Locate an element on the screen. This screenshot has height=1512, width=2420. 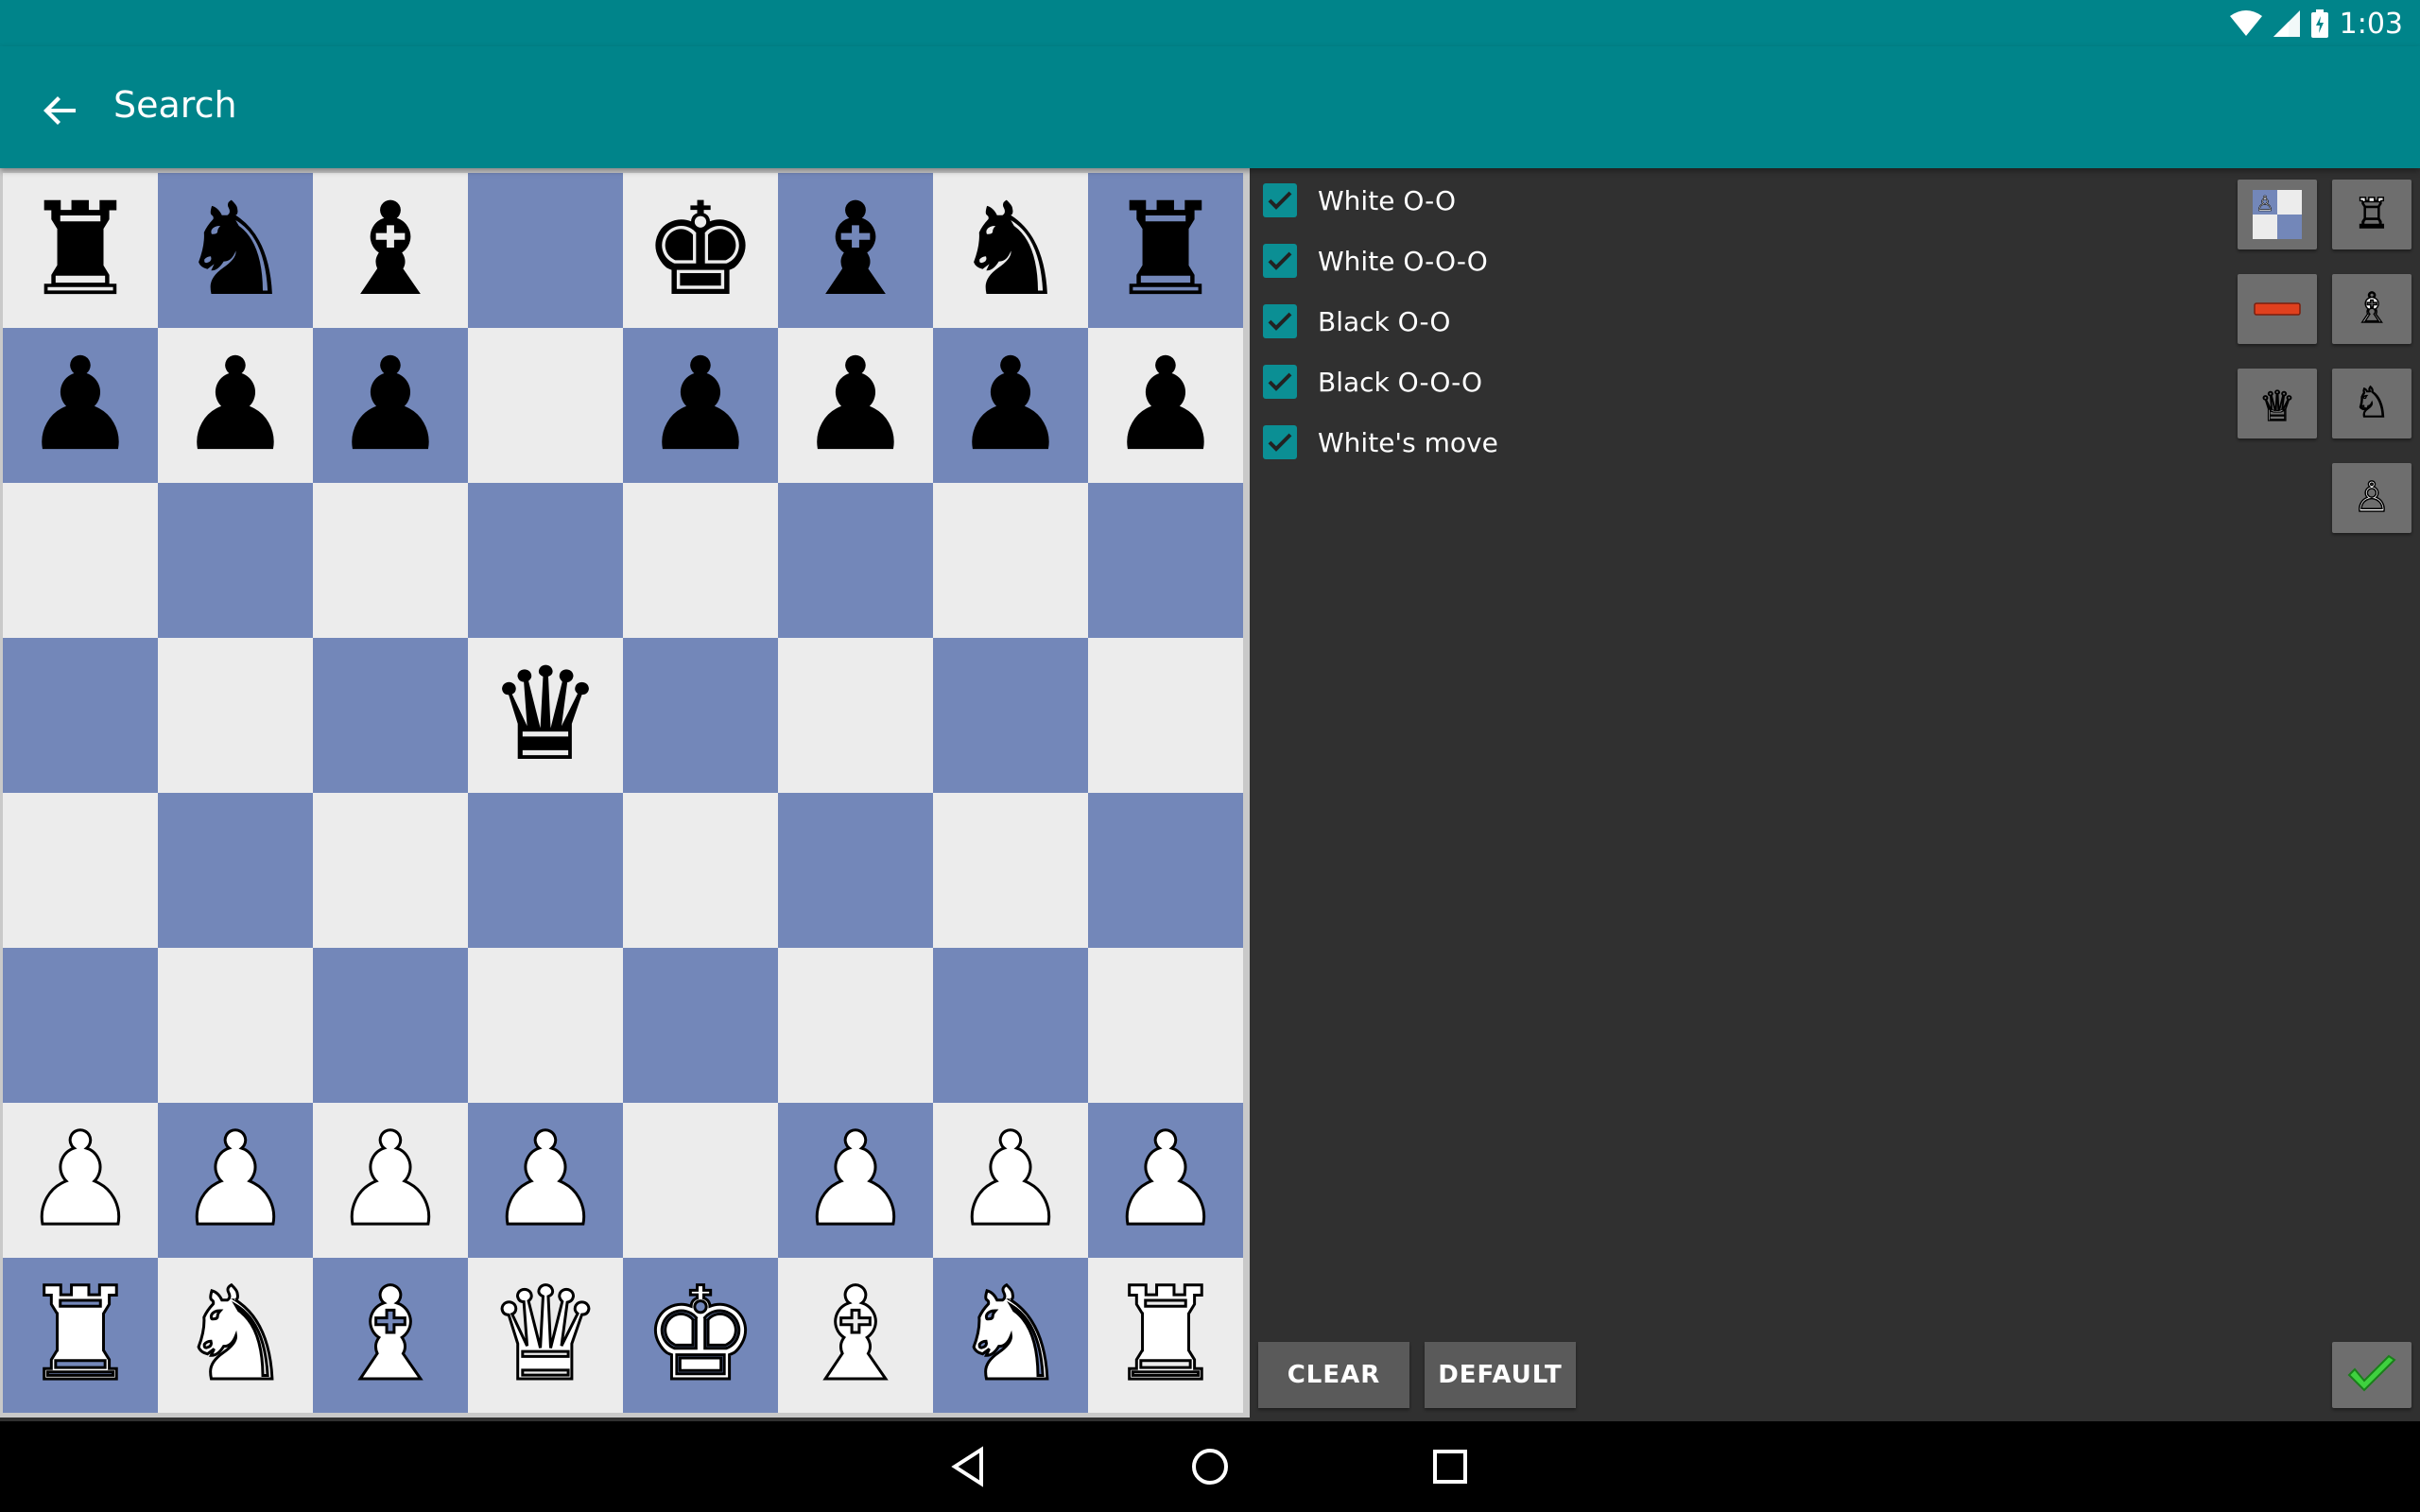
white-rook-icon: ♜ is located at coordinates (1166, 1335).